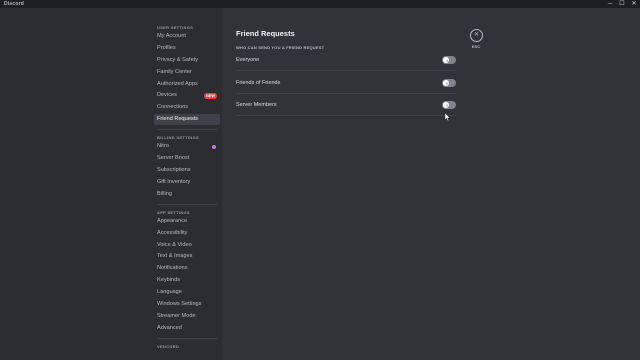 The image size is (640, 360). I want to click on sidebar-item-family-center: Family Center, so click(187, 72).